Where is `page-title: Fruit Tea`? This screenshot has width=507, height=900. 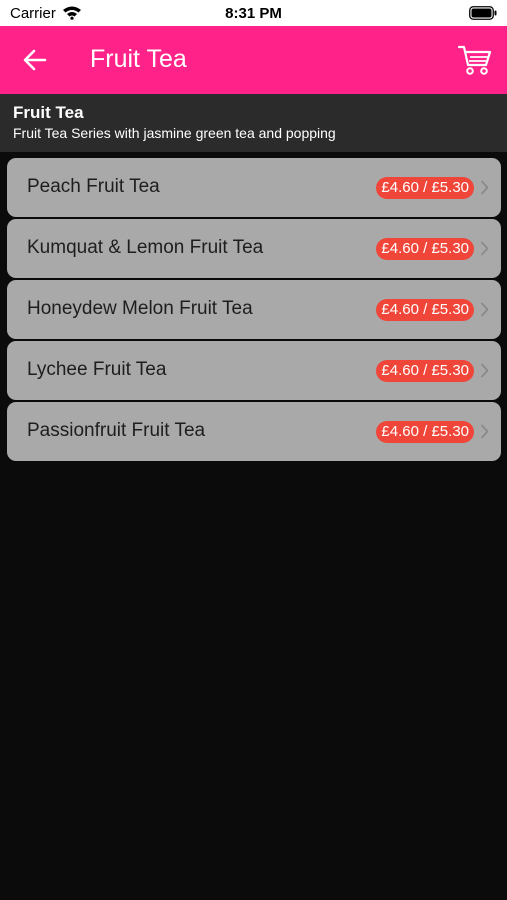 page-title: Fruit Tea is located at coordinates (138, 59).